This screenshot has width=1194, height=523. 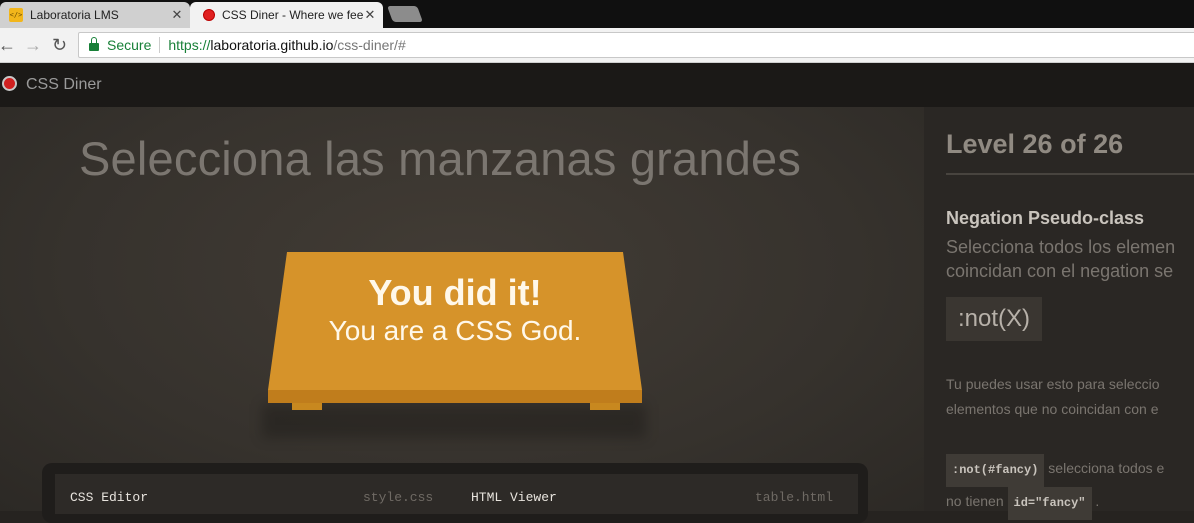 What do you see at coordinates (597, 85) in the screenshot?
I see `app-header` at bounding box center [597, 85].